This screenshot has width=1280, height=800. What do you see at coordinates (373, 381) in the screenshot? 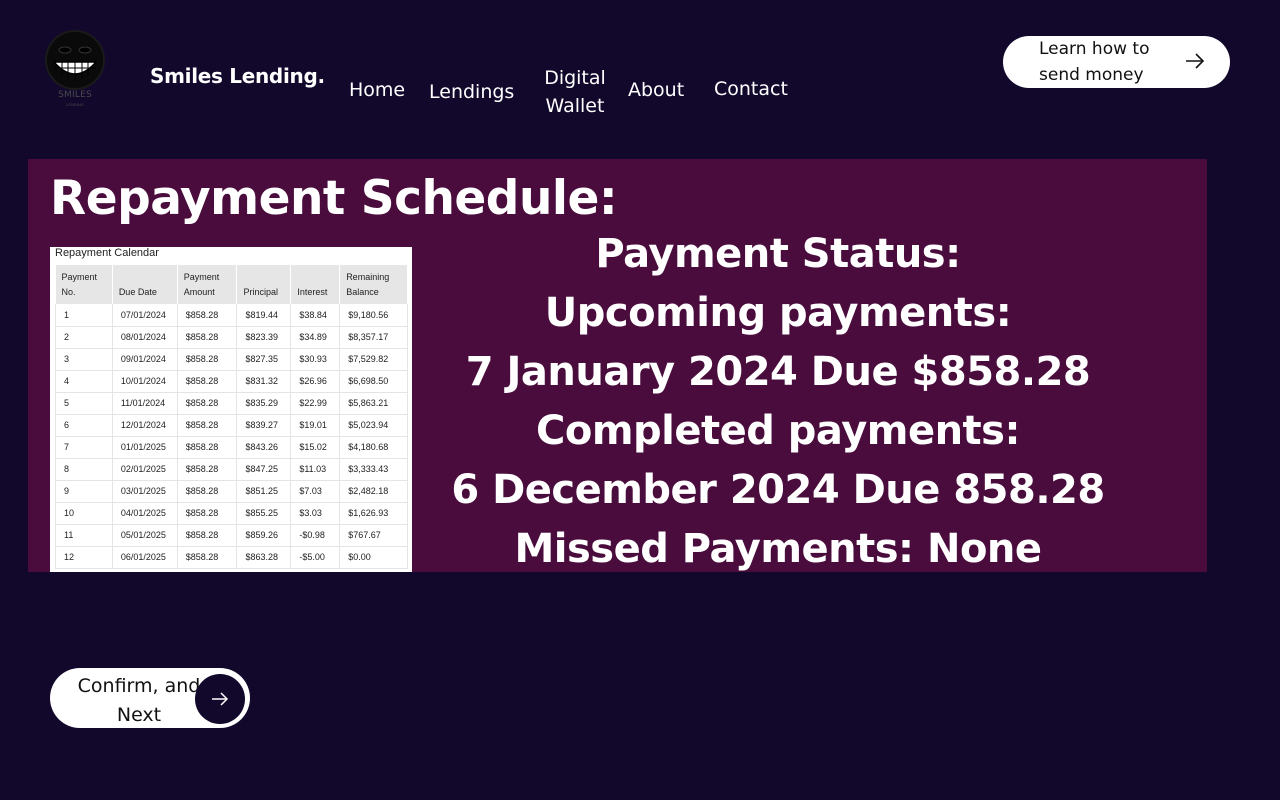
I see `table-cell: $6,698.50` at bounding box center [373, 381].